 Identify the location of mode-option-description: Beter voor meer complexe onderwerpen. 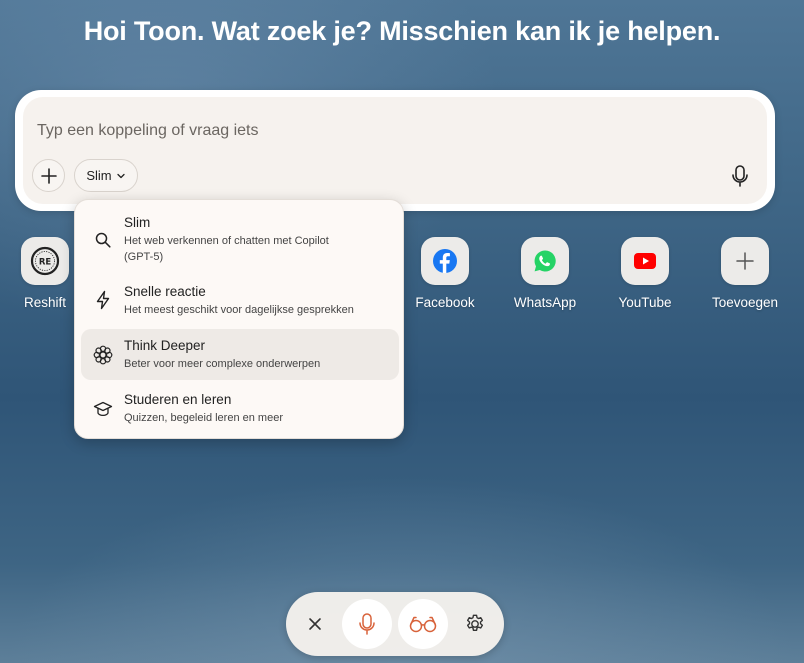
(222, 364).